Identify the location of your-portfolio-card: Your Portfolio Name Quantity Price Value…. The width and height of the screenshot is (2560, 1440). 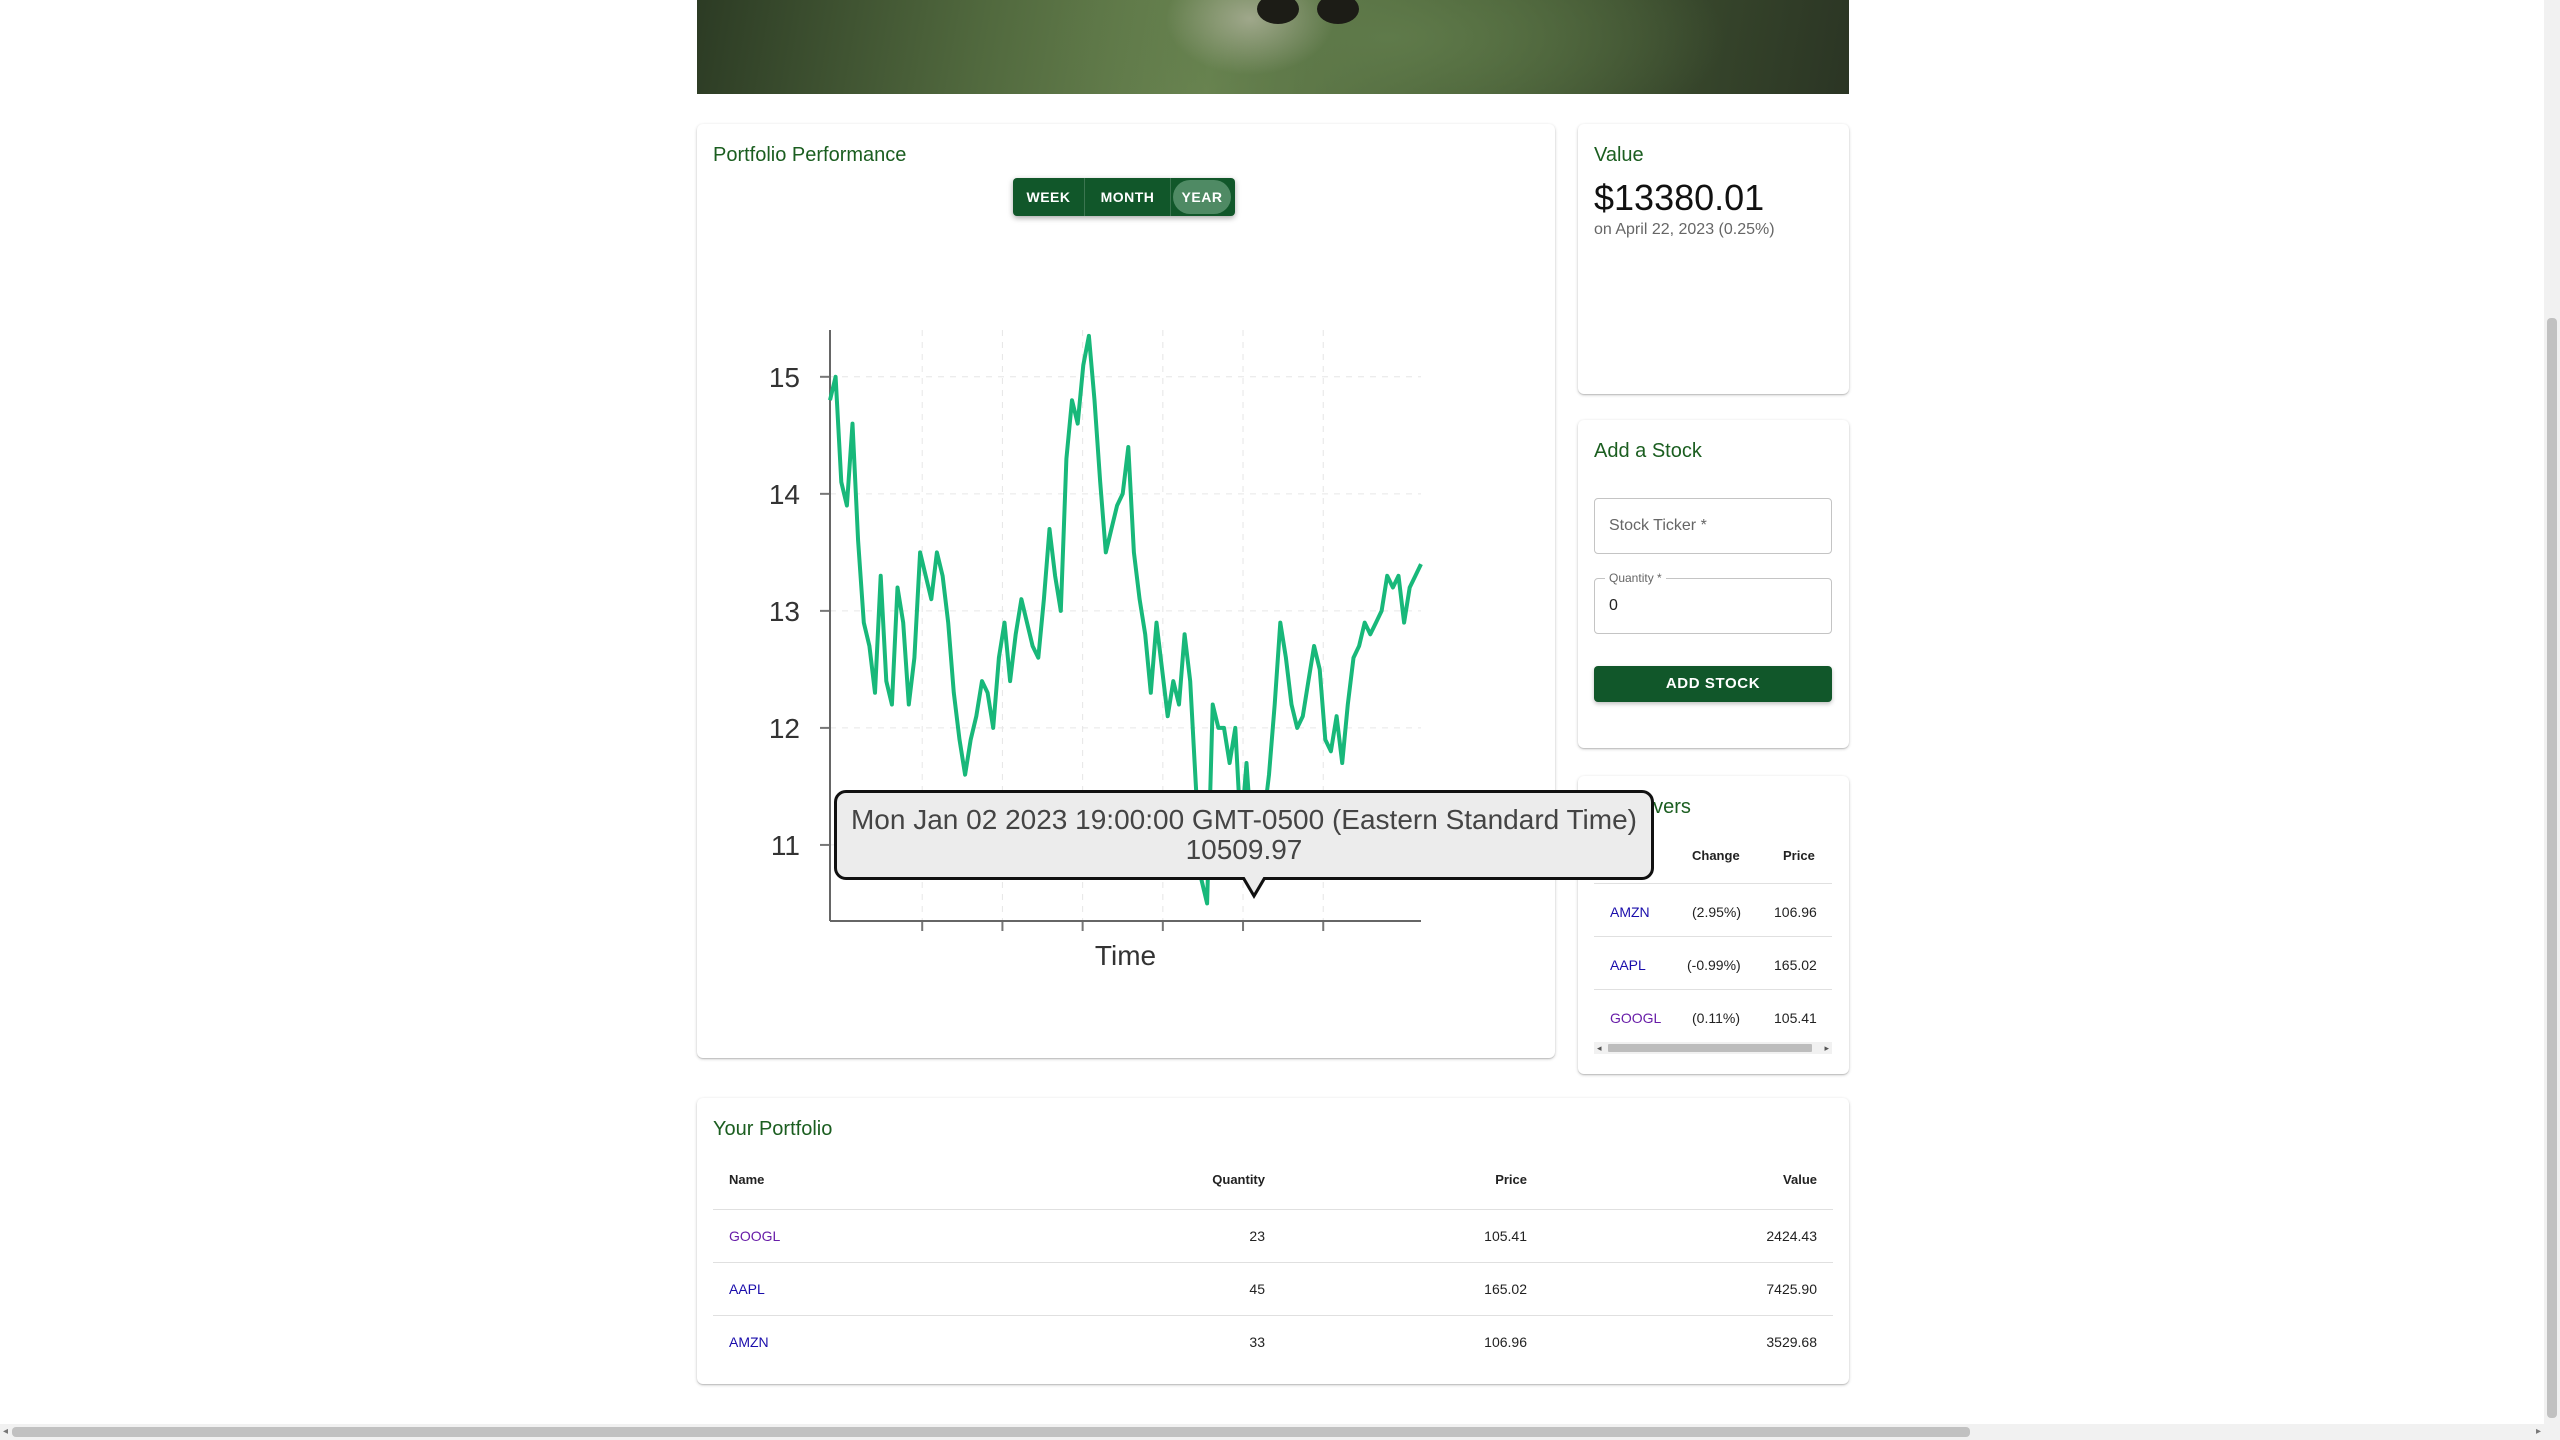
(1273, 1241).